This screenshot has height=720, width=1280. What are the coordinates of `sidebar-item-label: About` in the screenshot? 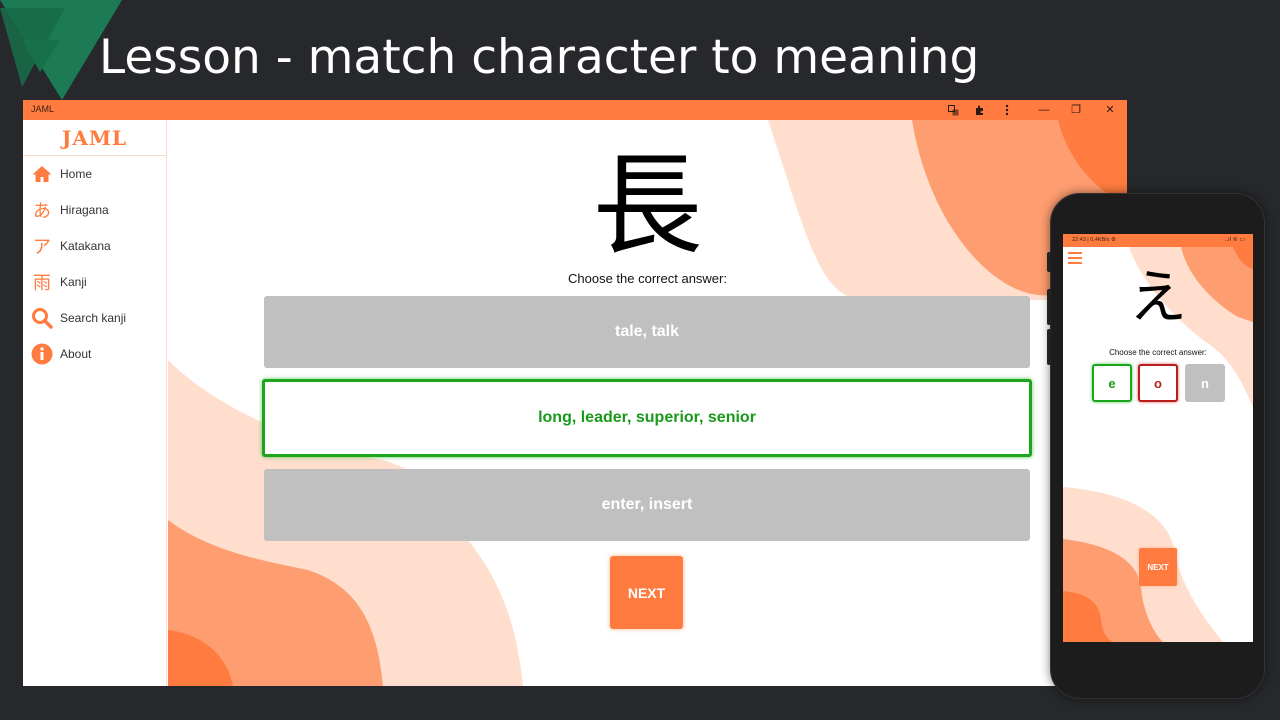 It's located at (76, 354).